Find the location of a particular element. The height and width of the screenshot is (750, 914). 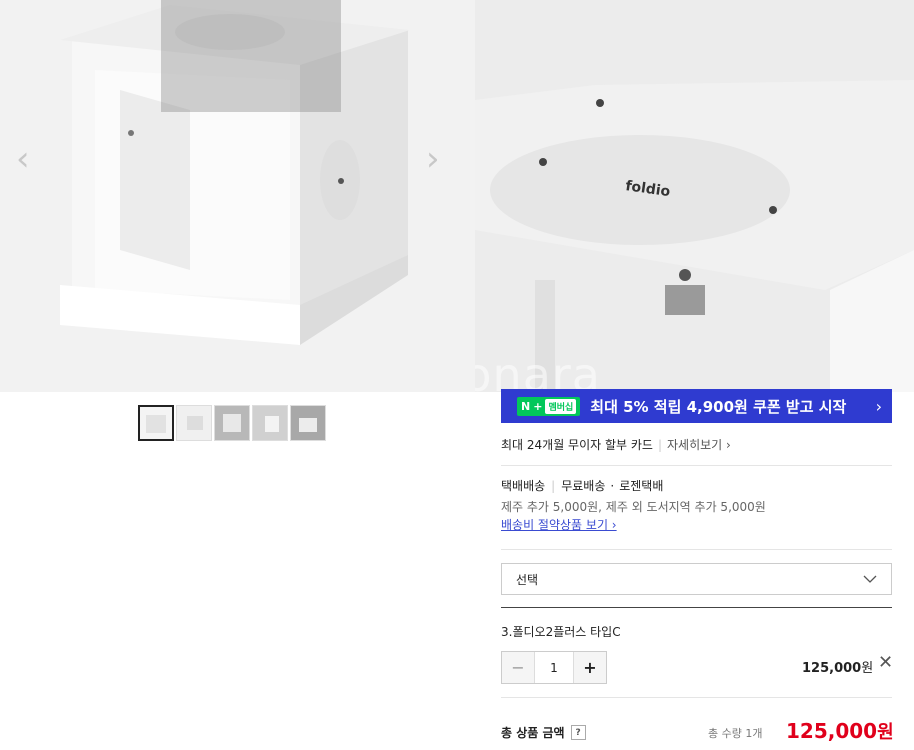

shipping-fee: 무료배송 is located at coordinates (583, 486).